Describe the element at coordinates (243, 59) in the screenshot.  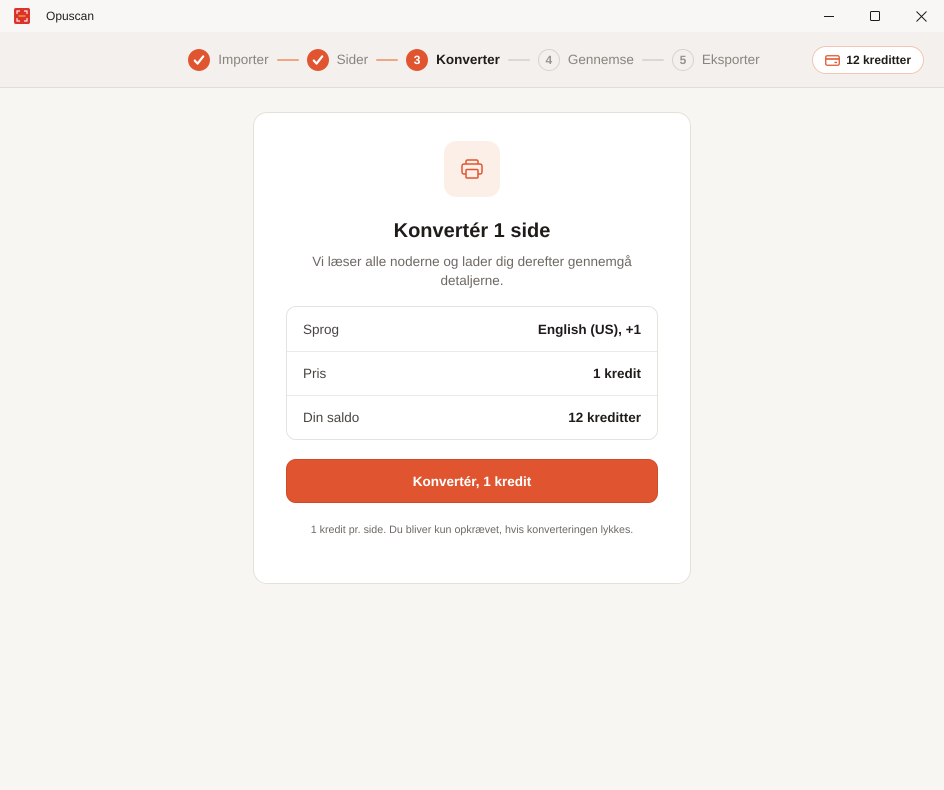
I see `step-label: Importer` at that location.